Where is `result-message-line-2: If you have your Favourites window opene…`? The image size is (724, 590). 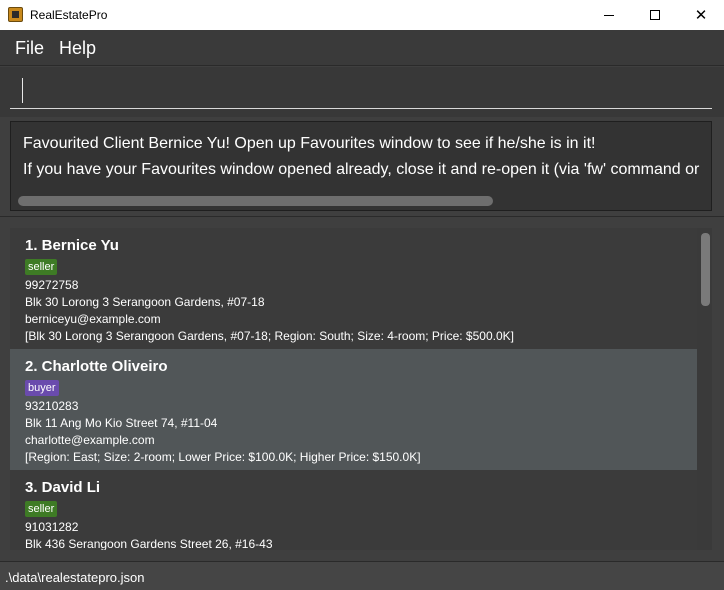
result-message-line-2: If you have your Favourites window opene… is located at coordinates (361, 169).